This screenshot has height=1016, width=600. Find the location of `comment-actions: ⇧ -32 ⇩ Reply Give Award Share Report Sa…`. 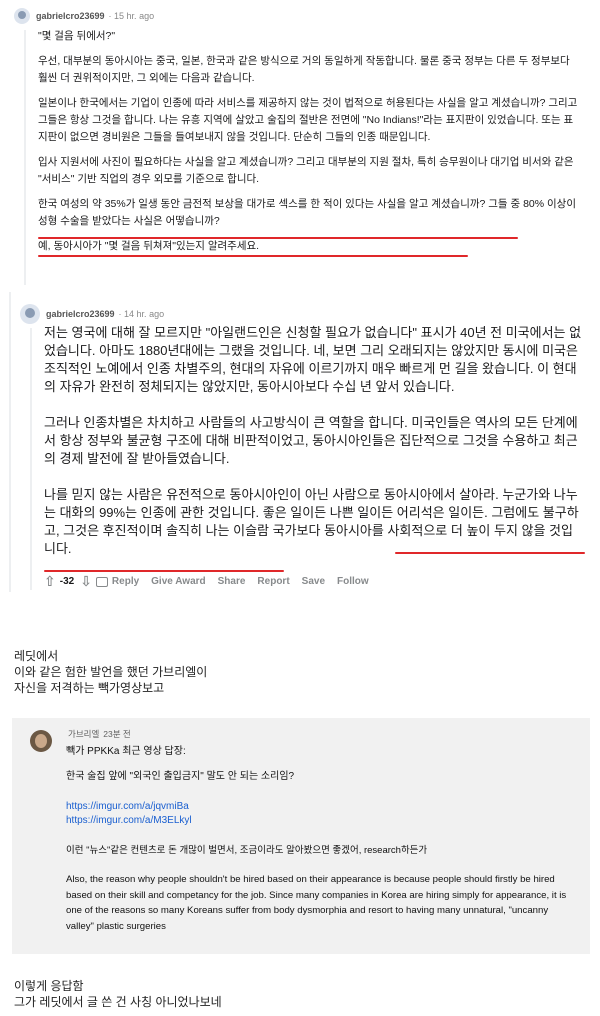

comment-actions: ⇧ -32 ⇩ Reply Give Award Share Report Sa… is located at coordinates (212, 581).